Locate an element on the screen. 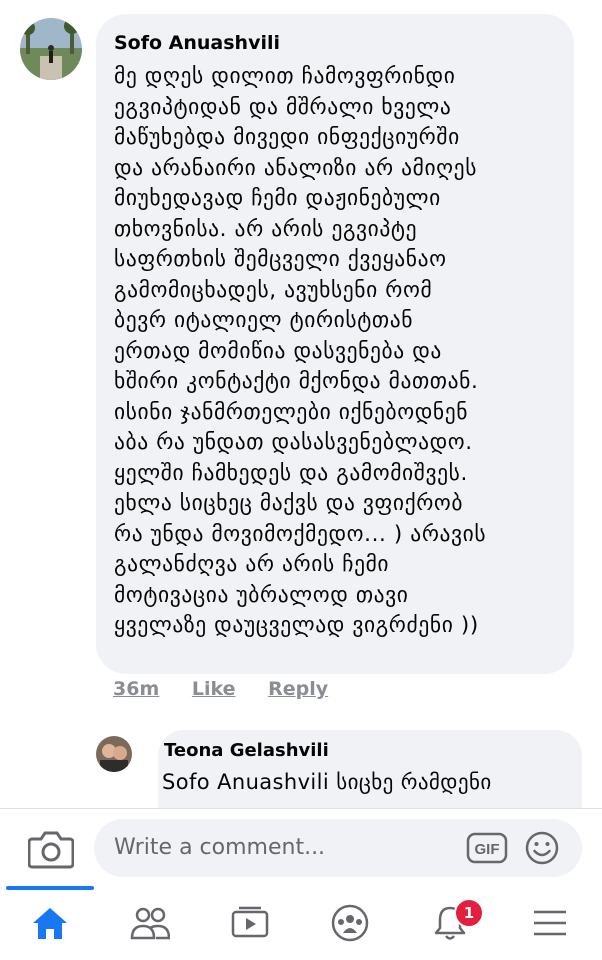  gif-icon: GIF is located at coordinates (487, 848).